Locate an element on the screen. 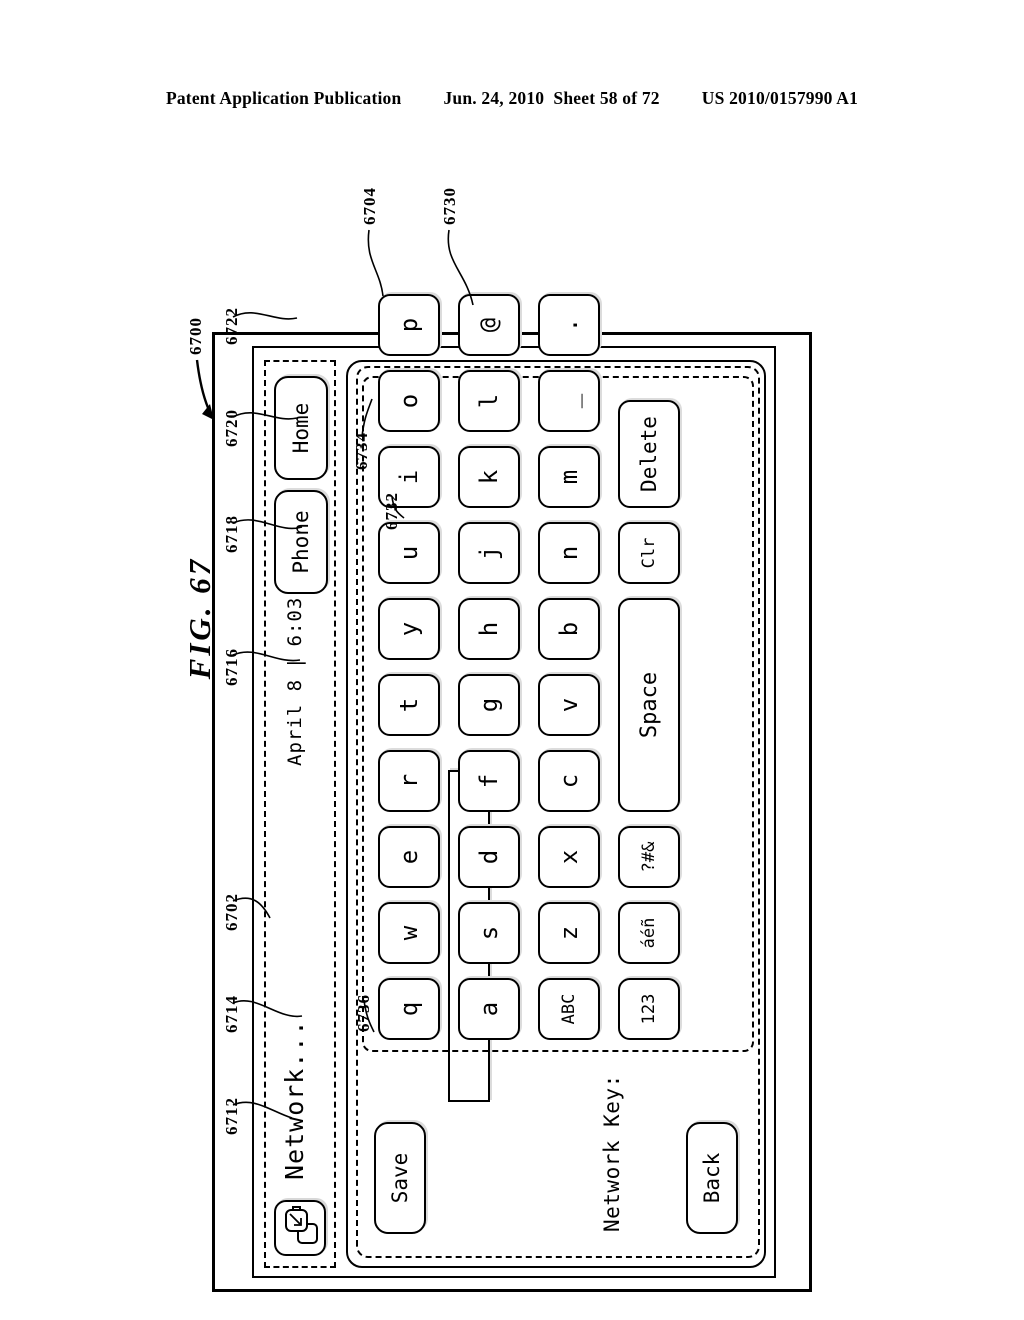 This screenshot has height=1320, width=1024. key-clr: Clr is located at coordinates (649, 553).